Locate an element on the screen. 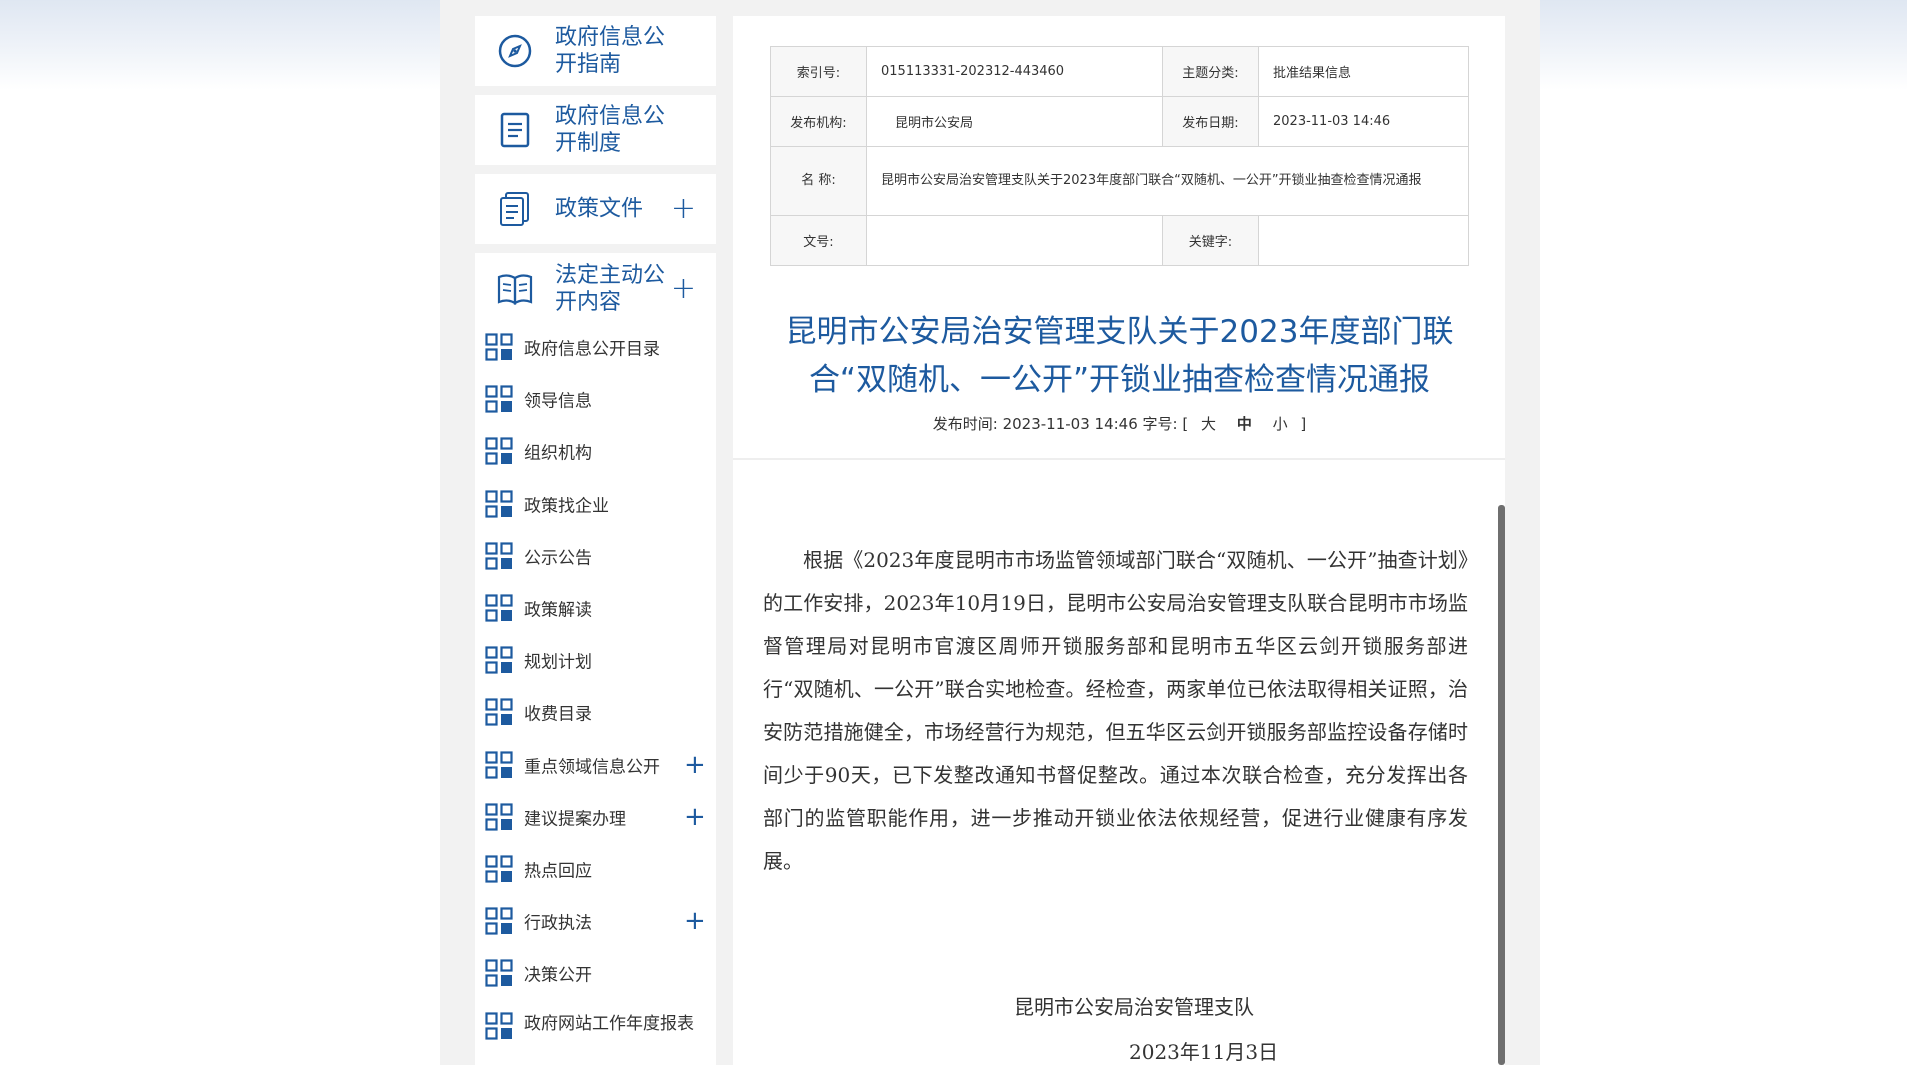 The height and width of the screenshot is (1065, 1907). nav-card-label: 政策文件 is located at coordinates (599, 209).